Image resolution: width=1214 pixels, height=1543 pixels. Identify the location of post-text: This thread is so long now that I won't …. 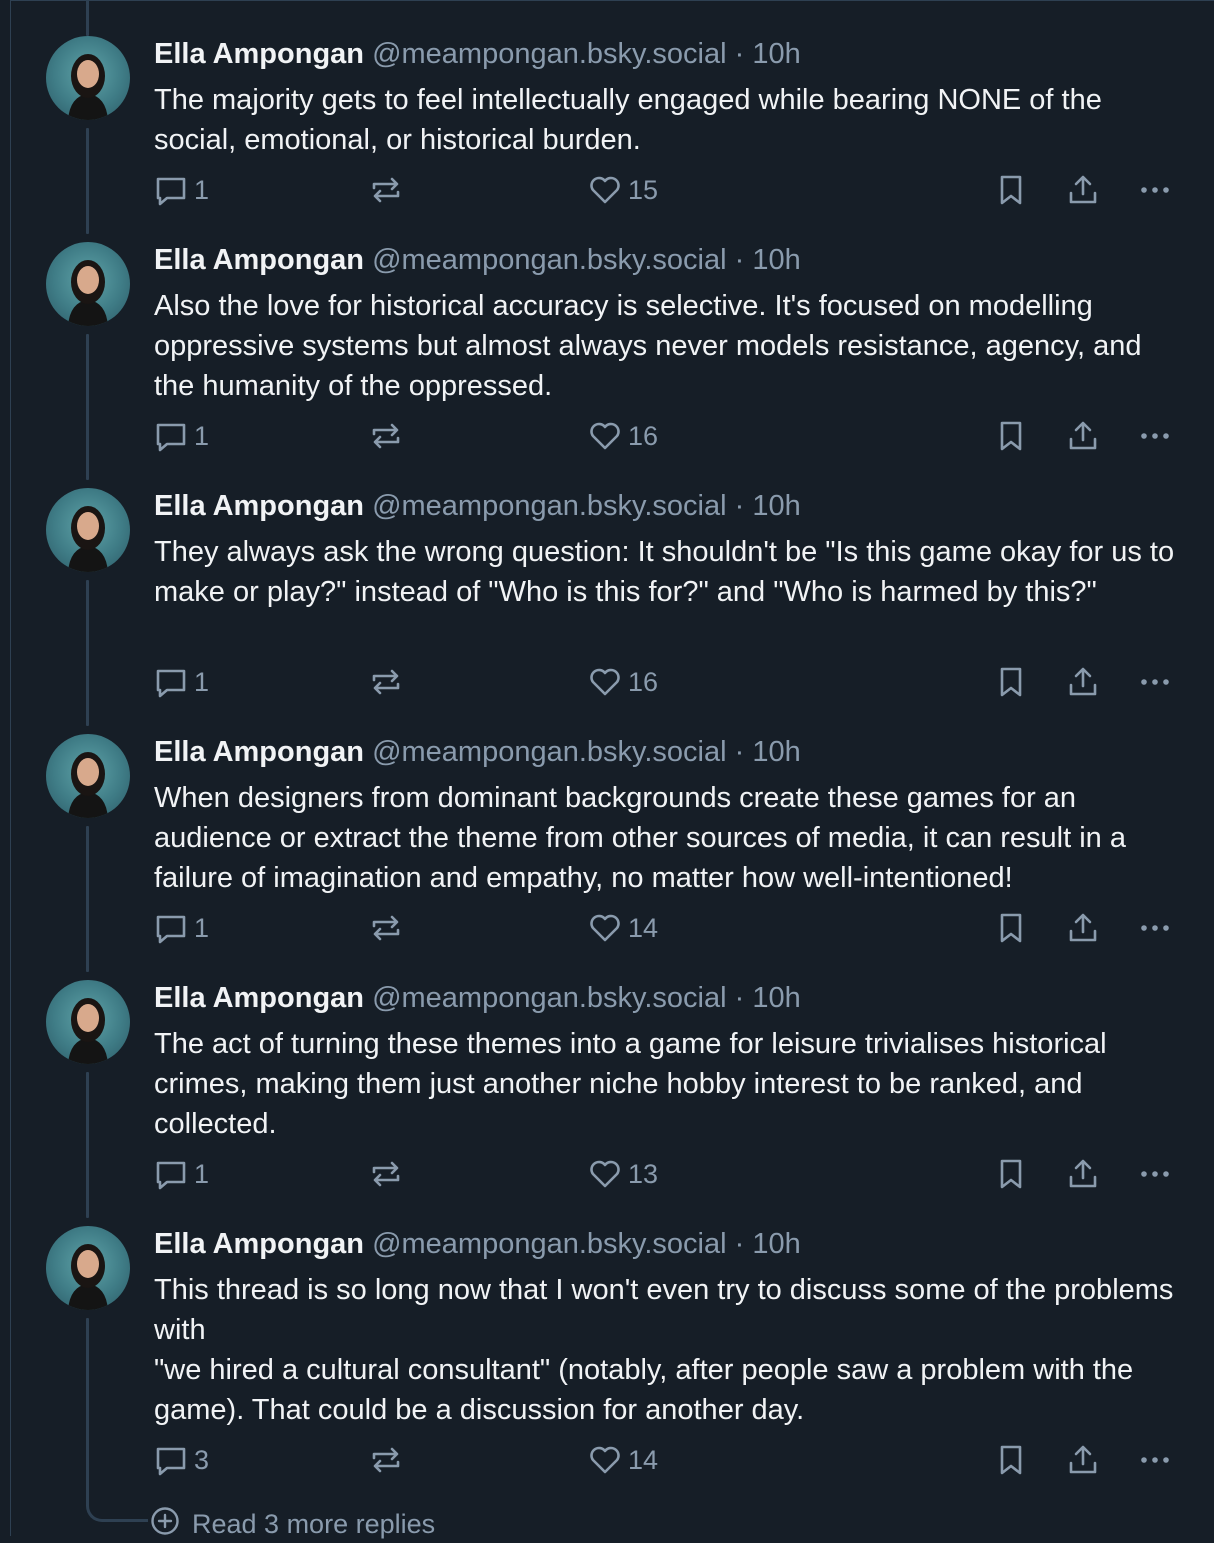
(664, 1350).